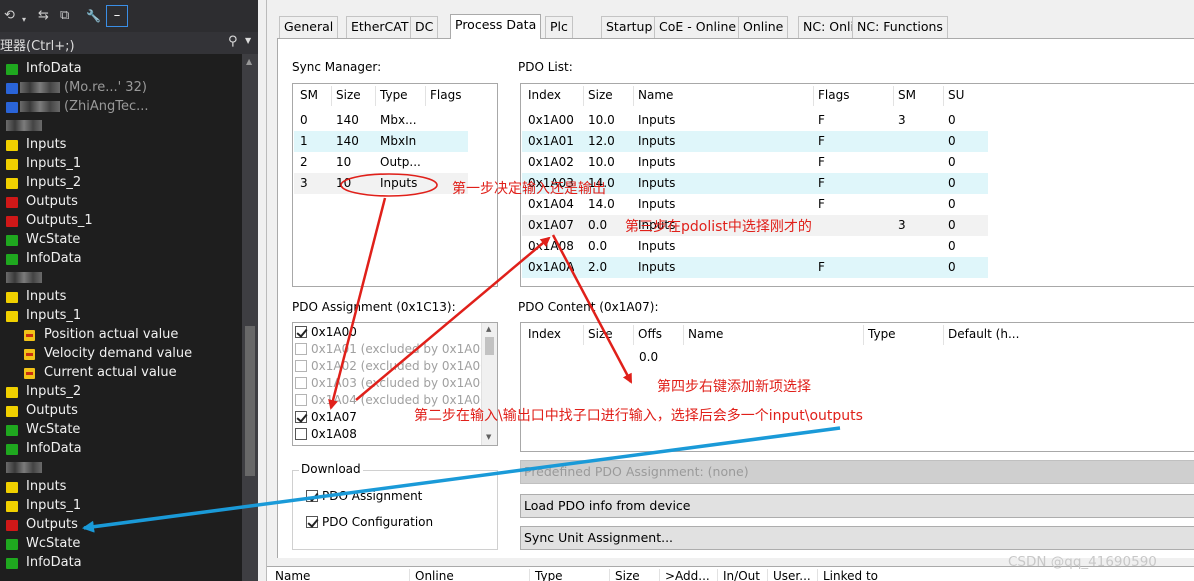 This screenshot has height=581, width=1194. What do you see at coordinates (24, 20) in the screenshot?
I see `chevron-down-icon: ▾` at bounding box center [24, 20].